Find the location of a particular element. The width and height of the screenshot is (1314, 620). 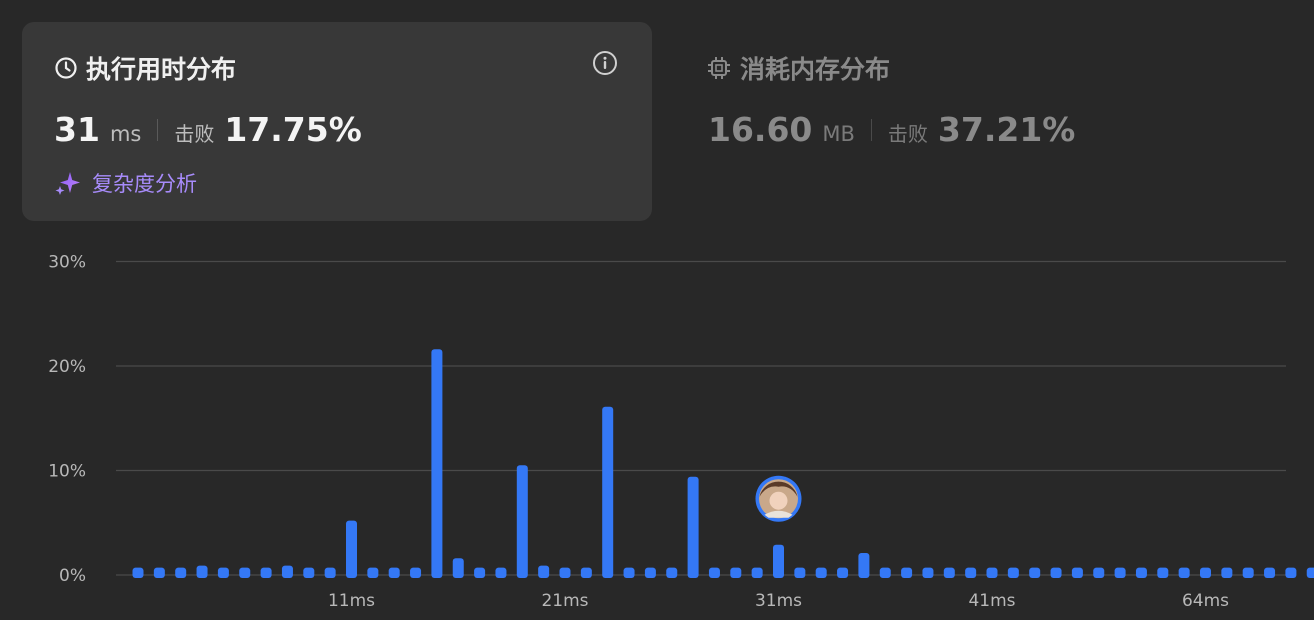

runtime-unit: ms is located at coordinates (125, 134).